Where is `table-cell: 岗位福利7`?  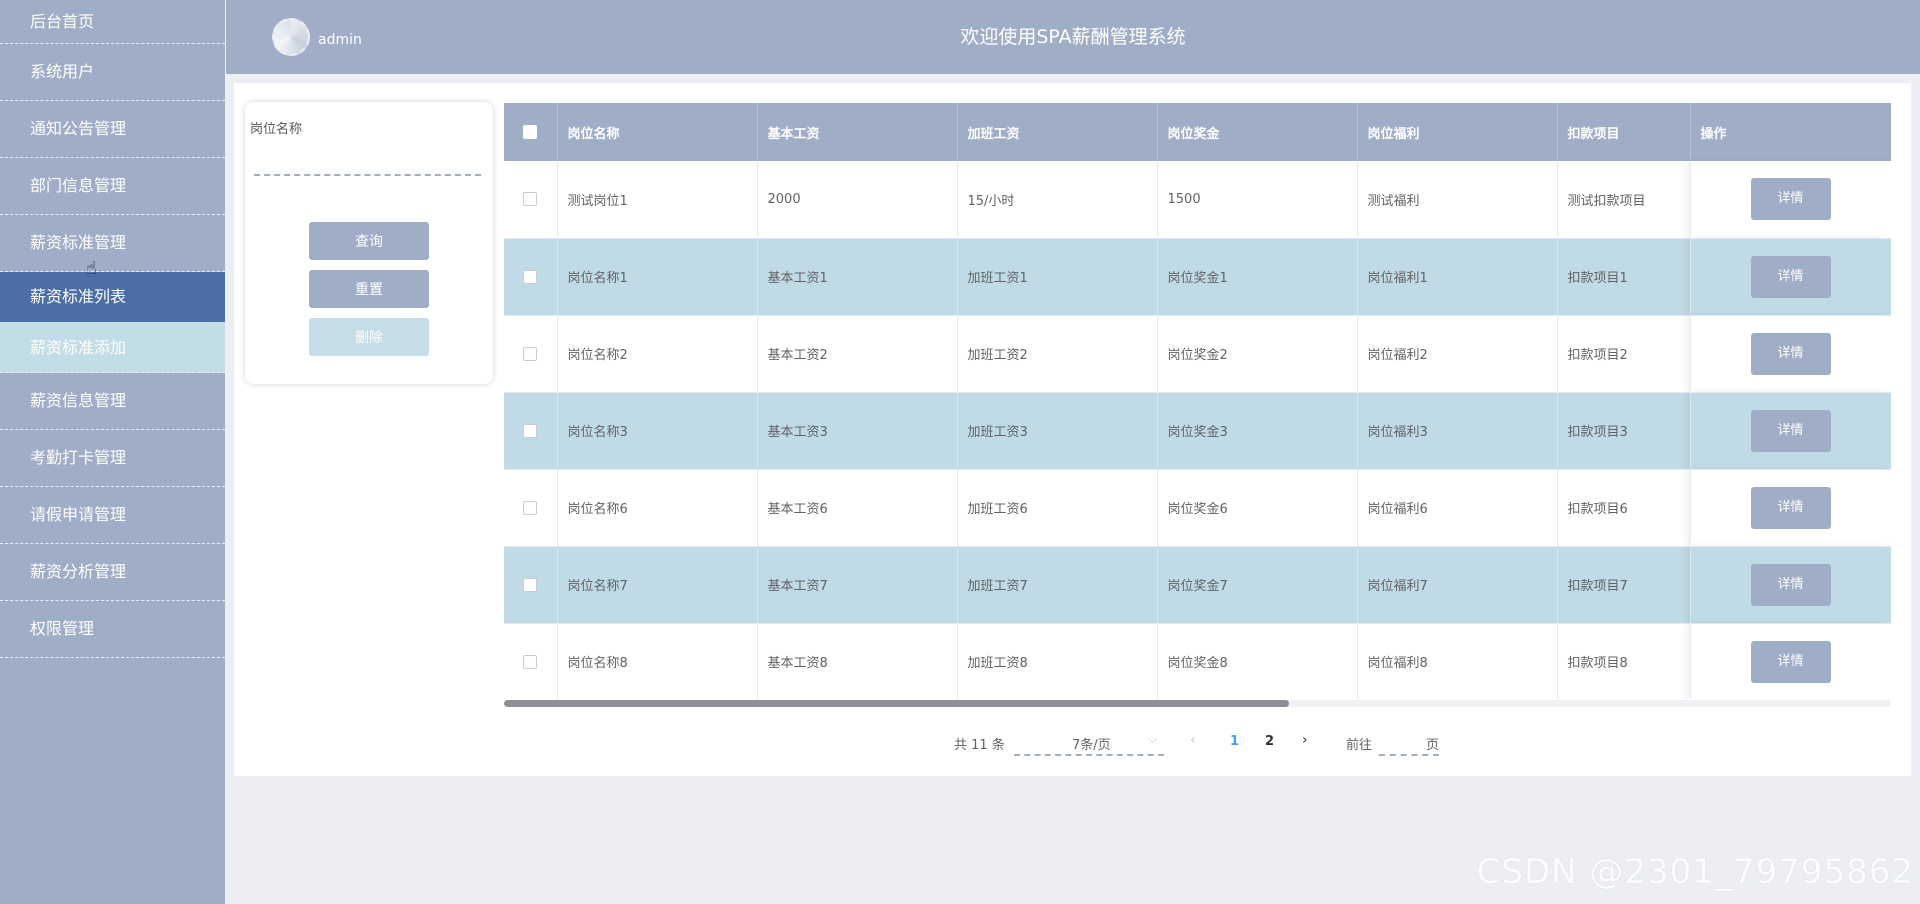
table-cell: 岗位福利7 is located at coordinates (1457, 585).